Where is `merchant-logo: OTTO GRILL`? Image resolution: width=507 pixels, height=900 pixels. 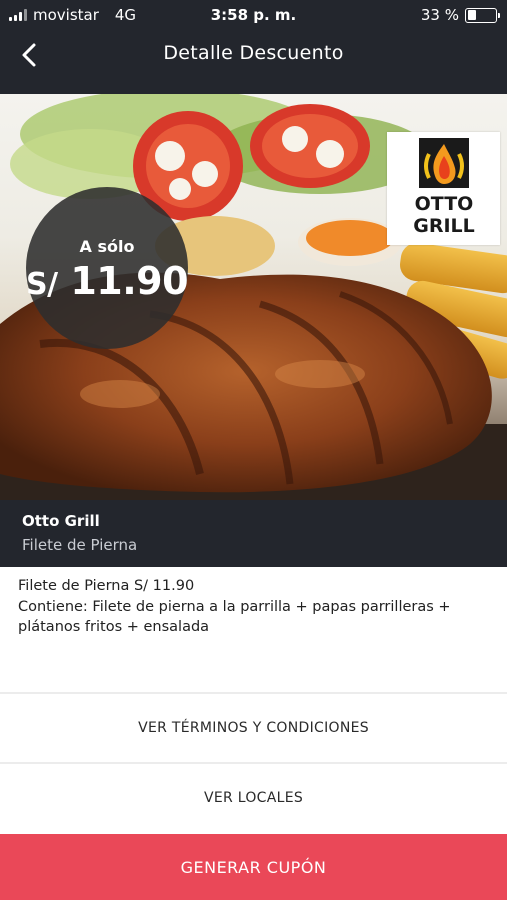 merchant-logo: OTTO GRILL is located at coordinates (443, 188).